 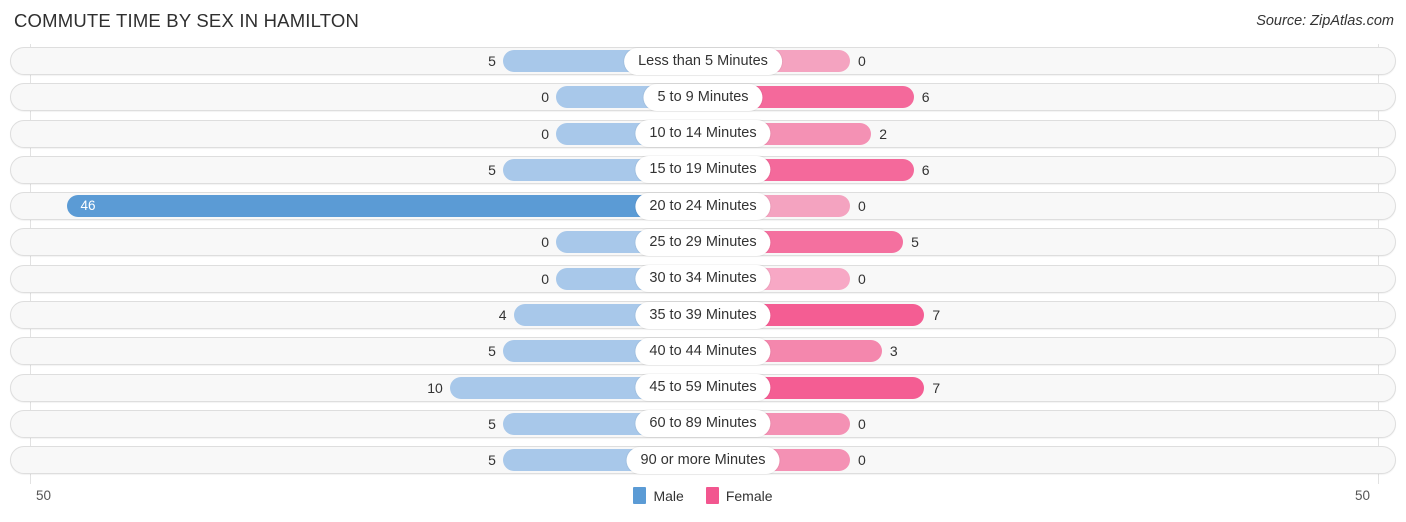 I want to click on category-label: 90 or more Minutes, so click(x=703, y=460).